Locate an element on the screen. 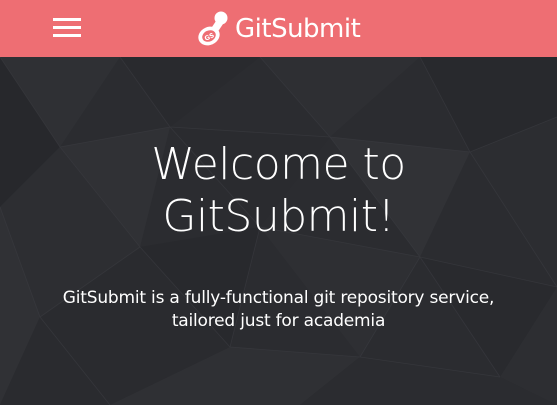 This screenshot has height=405, width=557. brand-logo-link: GS GitSubmit is located at coordinates (278, 29).